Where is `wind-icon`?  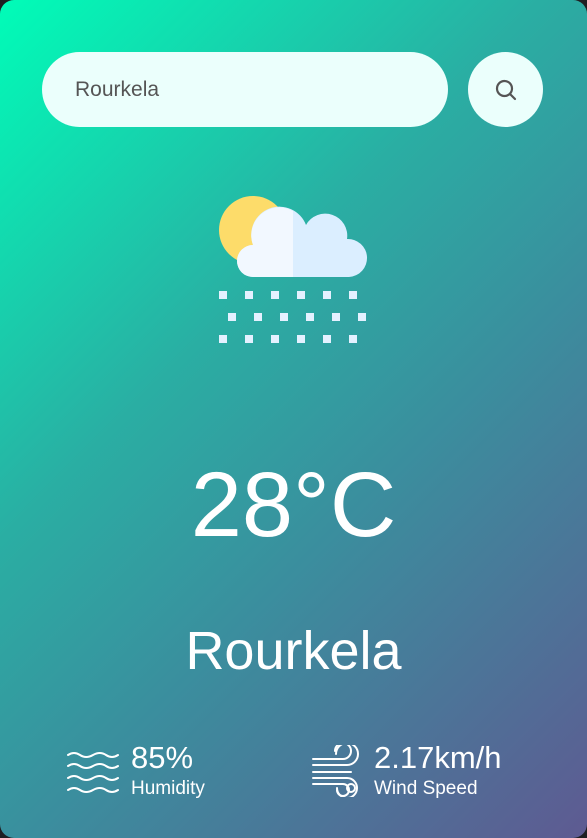 wind-icon is located at coordinates (335, 771).